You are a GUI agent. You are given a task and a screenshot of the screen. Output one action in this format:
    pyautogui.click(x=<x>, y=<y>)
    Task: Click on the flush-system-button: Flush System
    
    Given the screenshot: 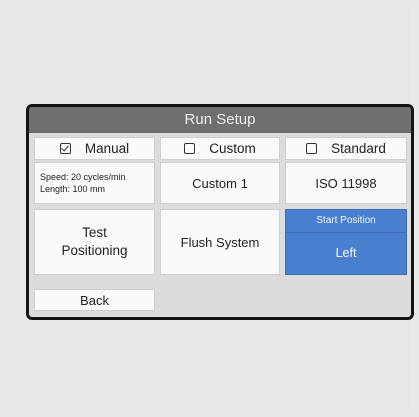 What is the action you would take?
    pyautogui.click(x=220, y=242)
    